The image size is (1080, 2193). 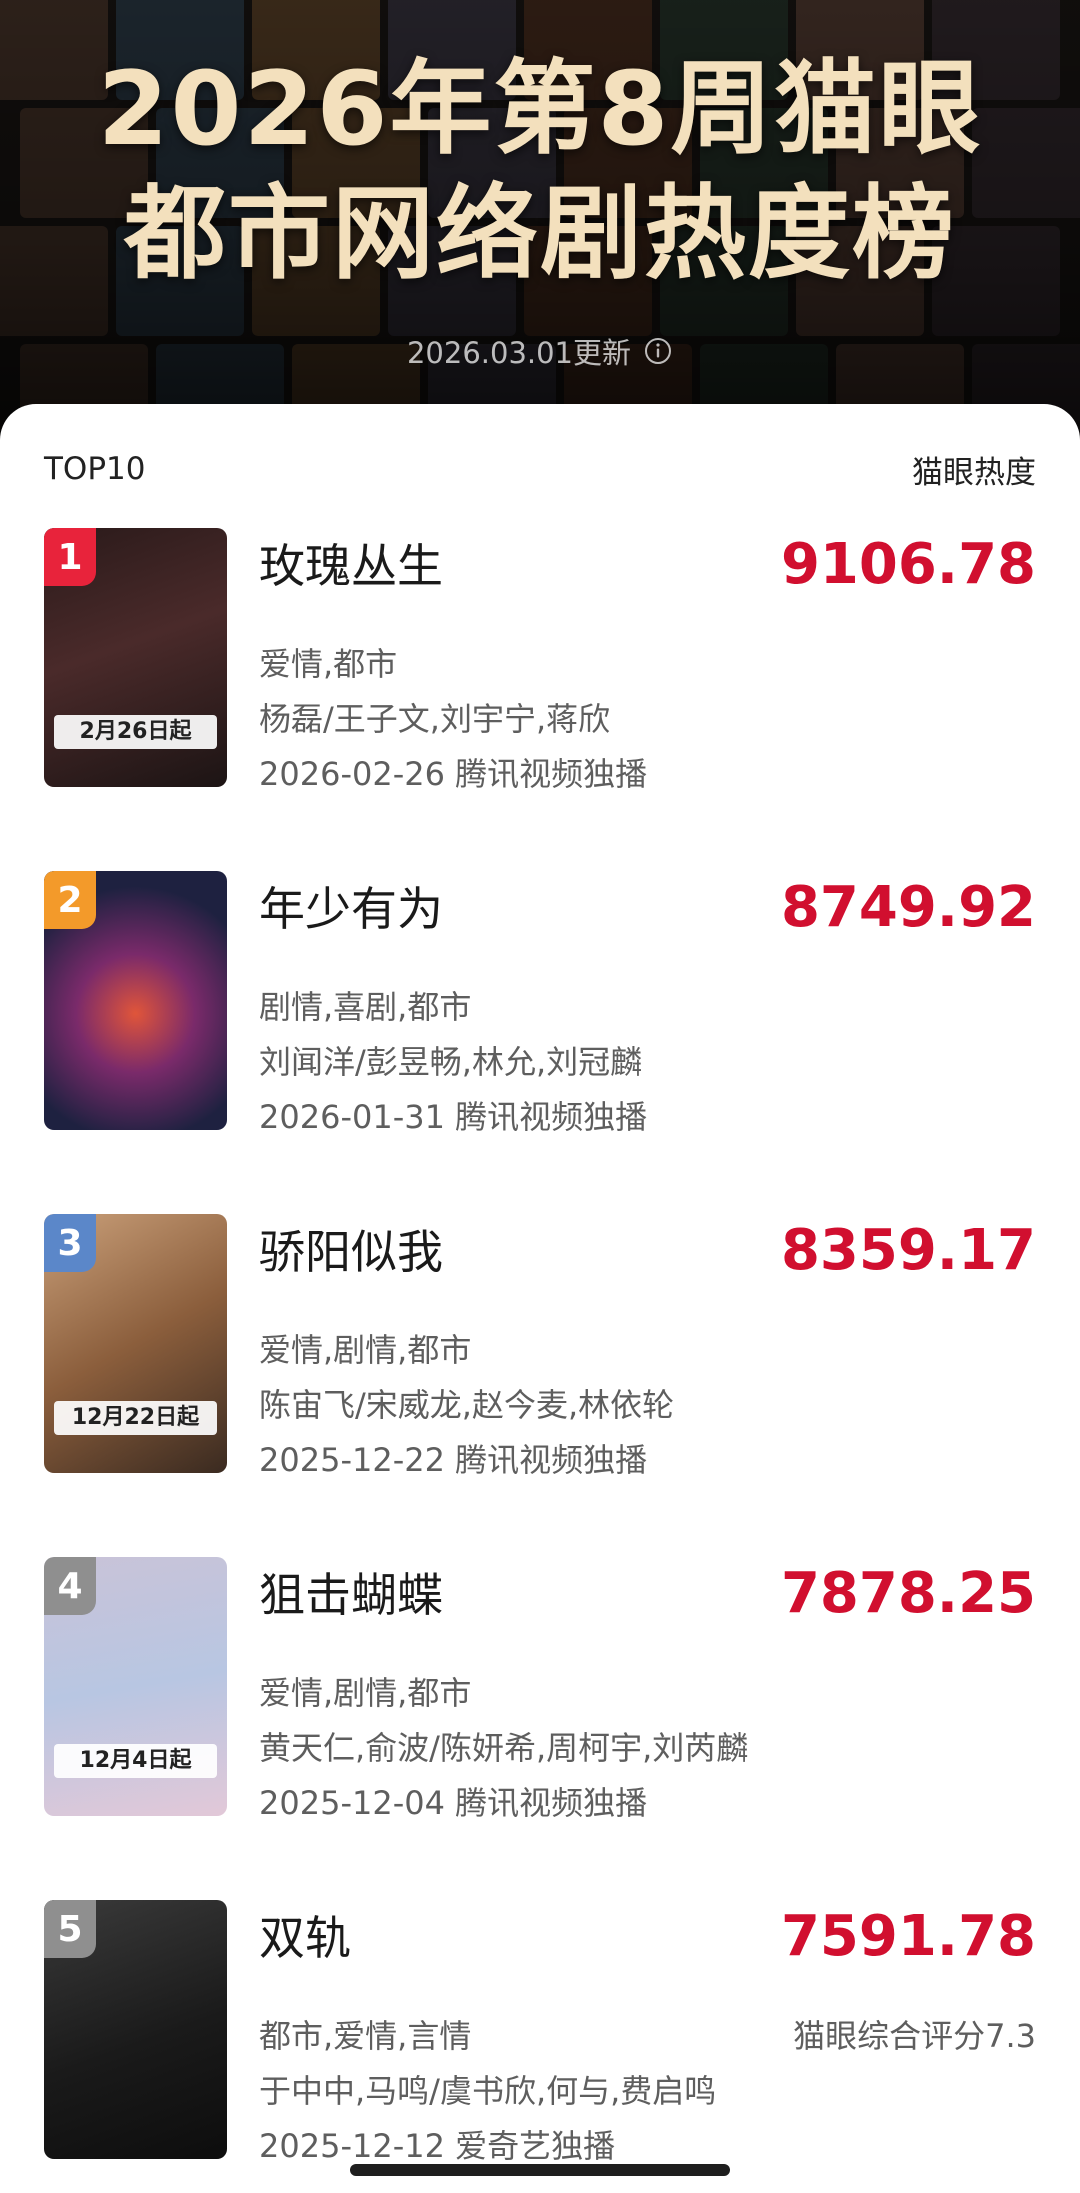 What do you see at coordinates (328, 664) in the screenshot?
I see `genres: 爱情,都市` at bounding box center [328, 664].